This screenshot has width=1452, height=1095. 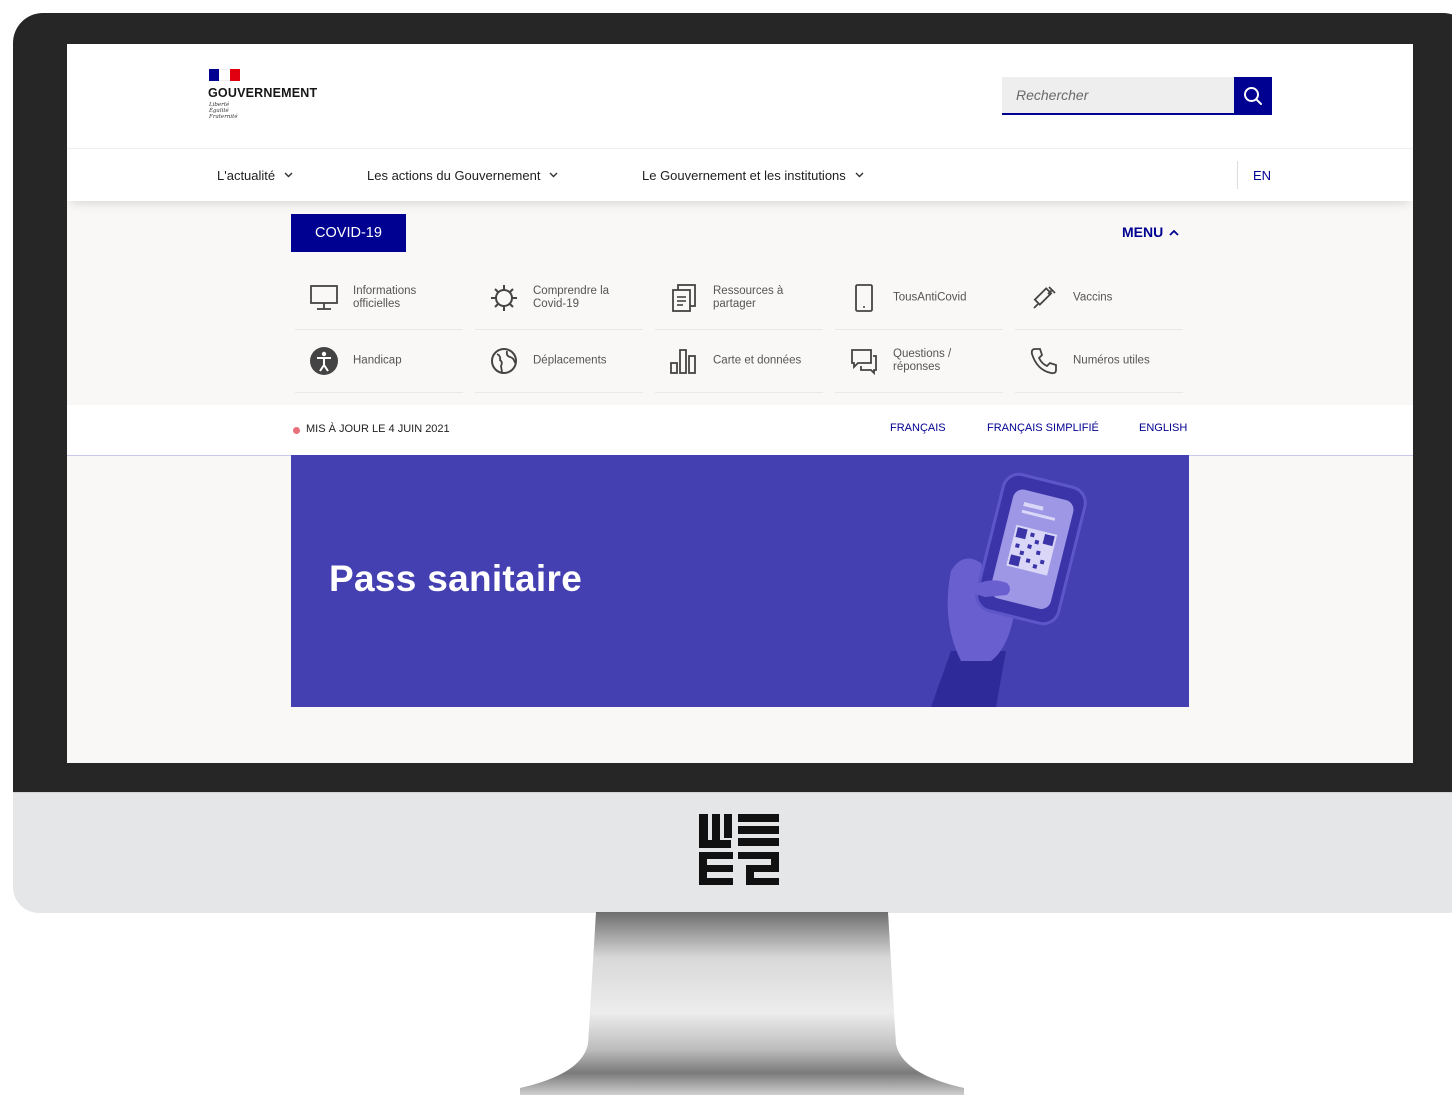 I want to click on tile-questions-reponses: Questions / réponses, so click(x=919, y=361).